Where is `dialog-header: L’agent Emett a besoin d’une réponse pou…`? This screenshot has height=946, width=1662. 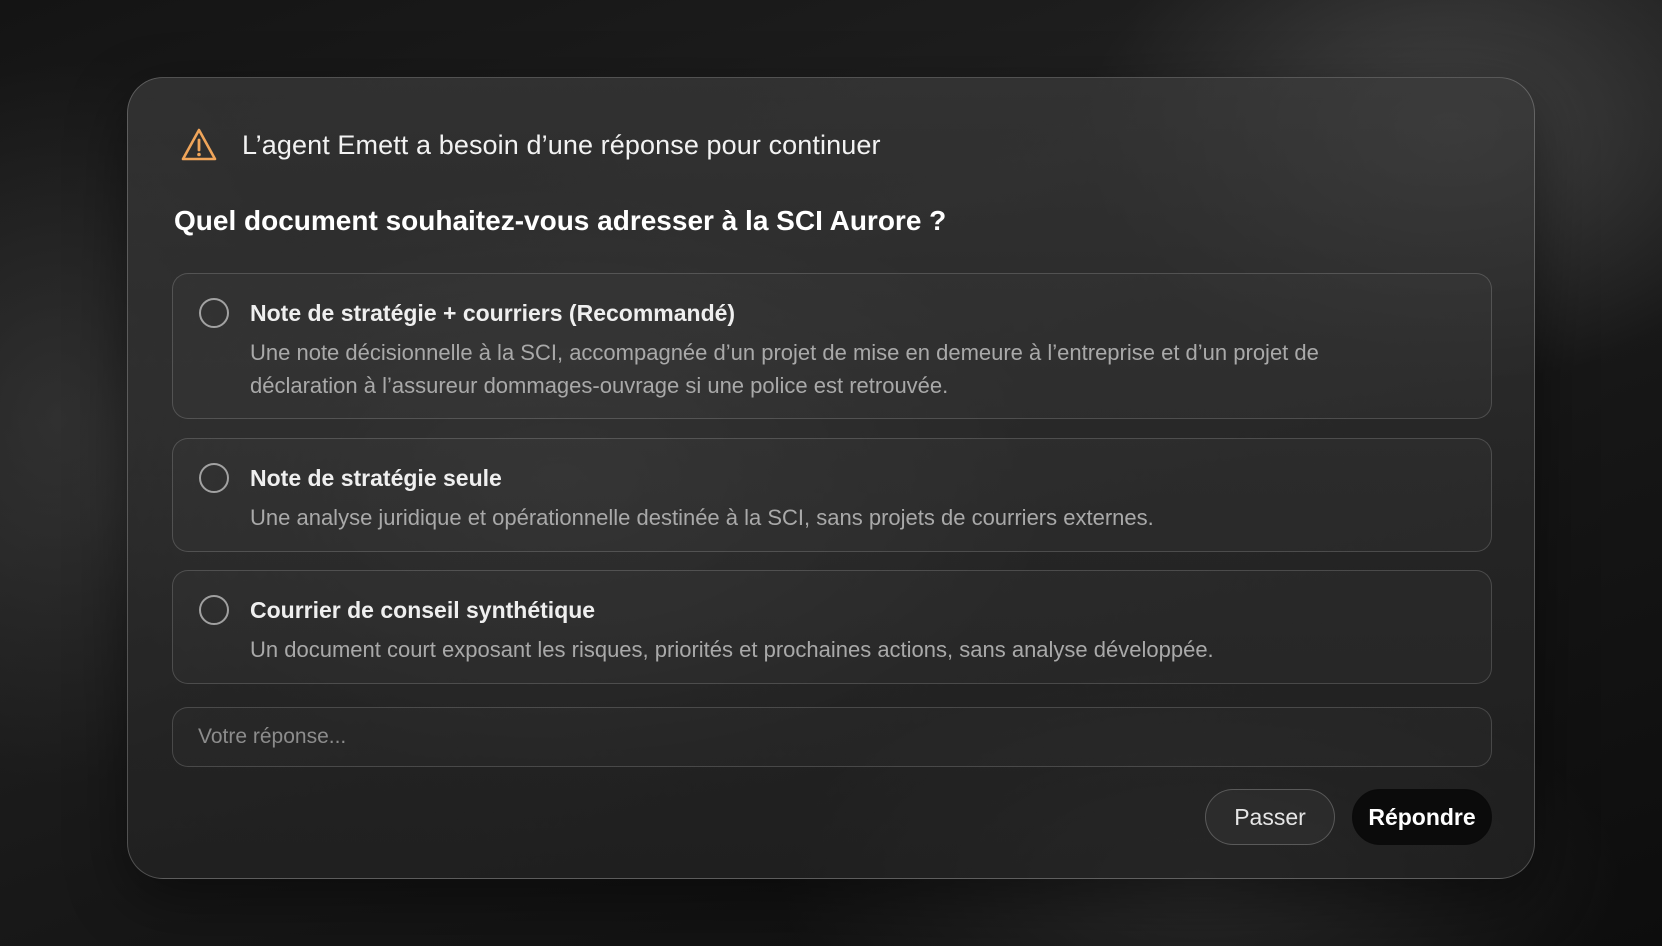 dialog-header: L’agent Emett a besoin d’une réponse pou… is located at coordinates (530, 145).